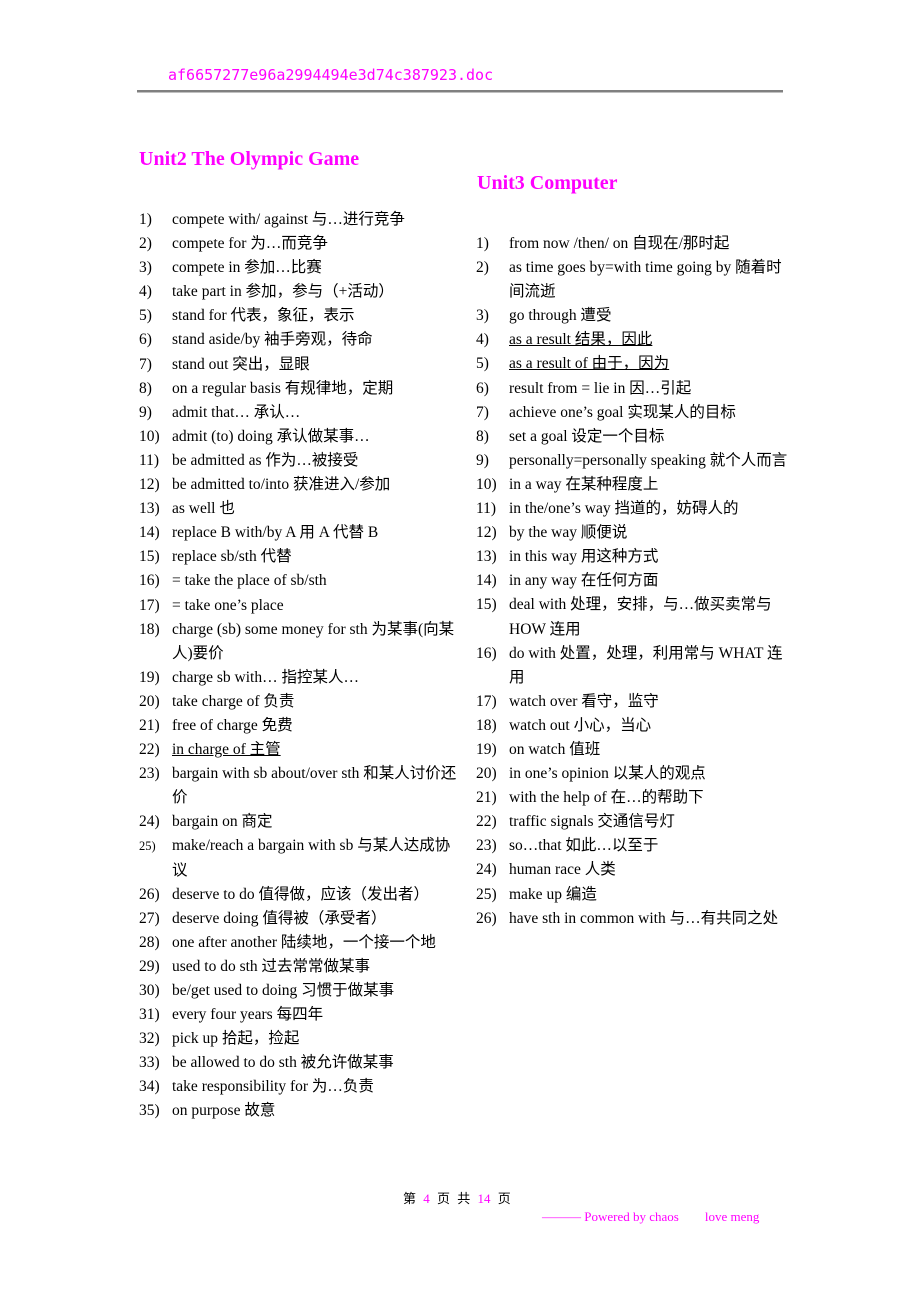  What do you see at coordinates (547, 183) in the screenshot?
I see `unit3-title: Unit3 Computer` at bounding box center [547, 183].